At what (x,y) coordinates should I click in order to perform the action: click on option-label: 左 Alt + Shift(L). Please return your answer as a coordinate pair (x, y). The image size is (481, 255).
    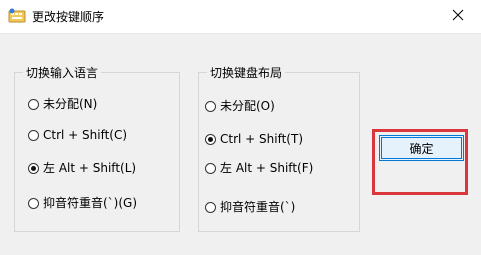
    Looking at the image, I should click on (90, 168).